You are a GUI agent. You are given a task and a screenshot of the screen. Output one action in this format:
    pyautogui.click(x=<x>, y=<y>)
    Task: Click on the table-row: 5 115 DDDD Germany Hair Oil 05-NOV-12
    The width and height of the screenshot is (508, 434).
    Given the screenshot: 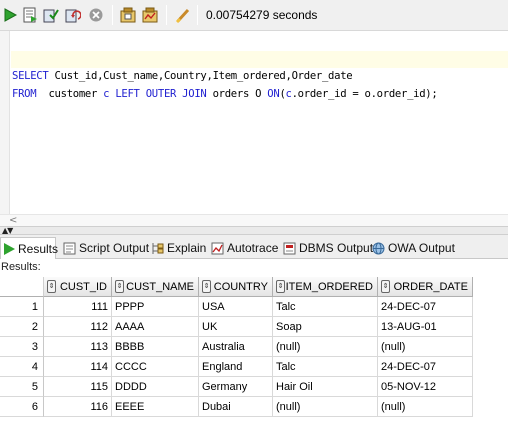 What is the action you would take?
    pyautogui.click(x=254, y=387)
    